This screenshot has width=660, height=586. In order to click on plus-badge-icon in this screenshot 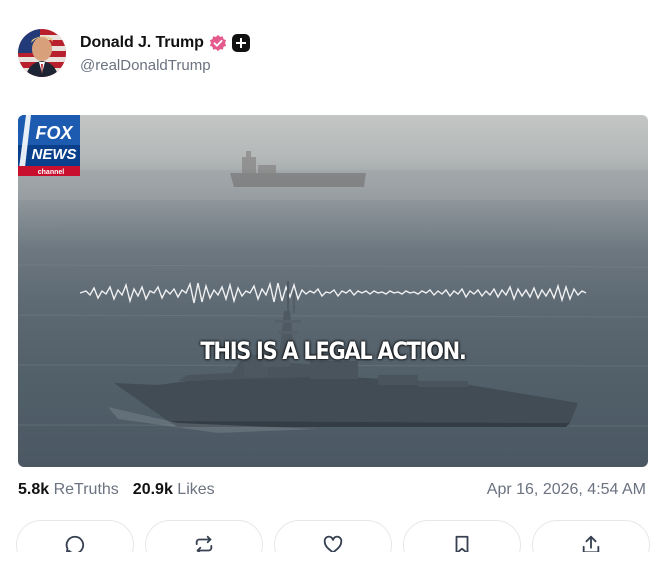, I will do `click(240, 43)`.